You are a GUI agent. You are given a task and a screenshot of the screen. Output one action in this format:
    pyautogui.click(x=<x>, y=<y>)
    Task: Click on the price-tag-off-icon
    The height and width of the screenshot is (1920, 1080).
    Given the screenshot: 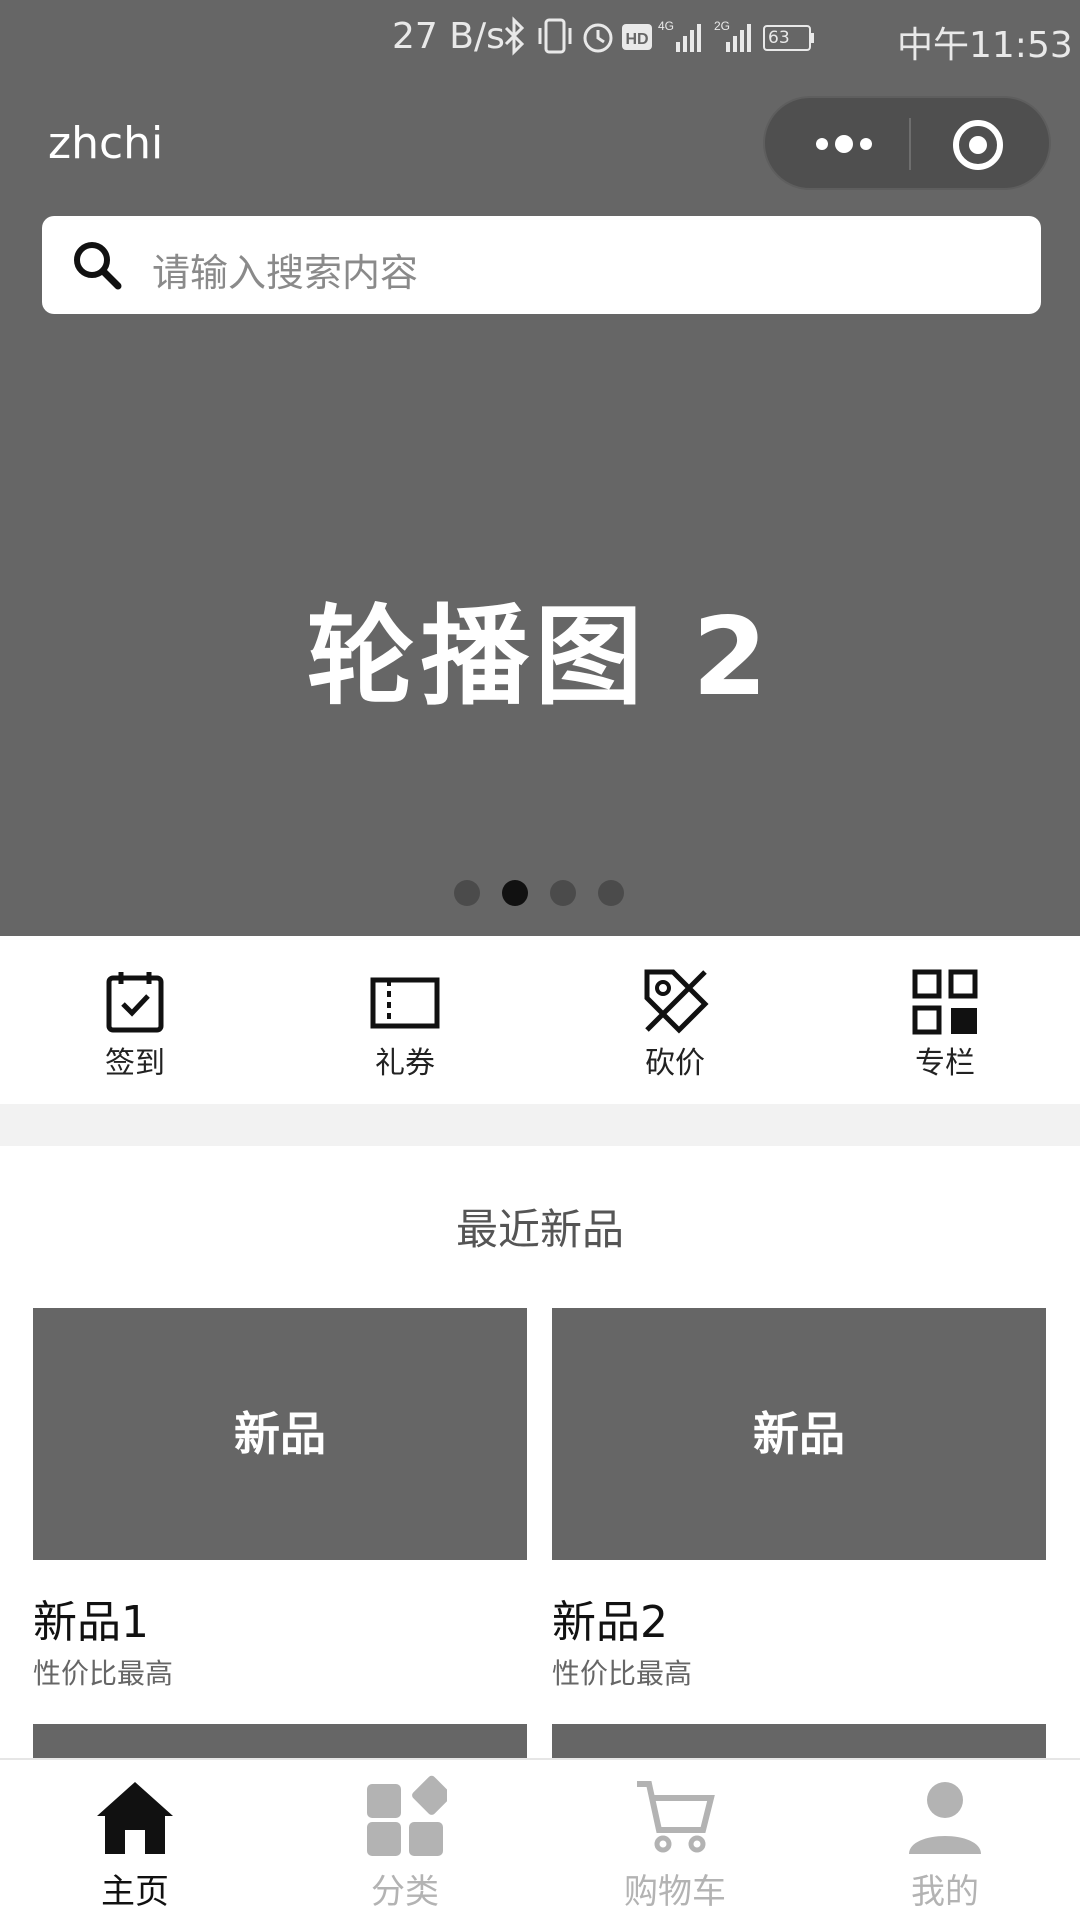 What is the action you would take?
    pyautogui.click(x=676, y=1001)
    